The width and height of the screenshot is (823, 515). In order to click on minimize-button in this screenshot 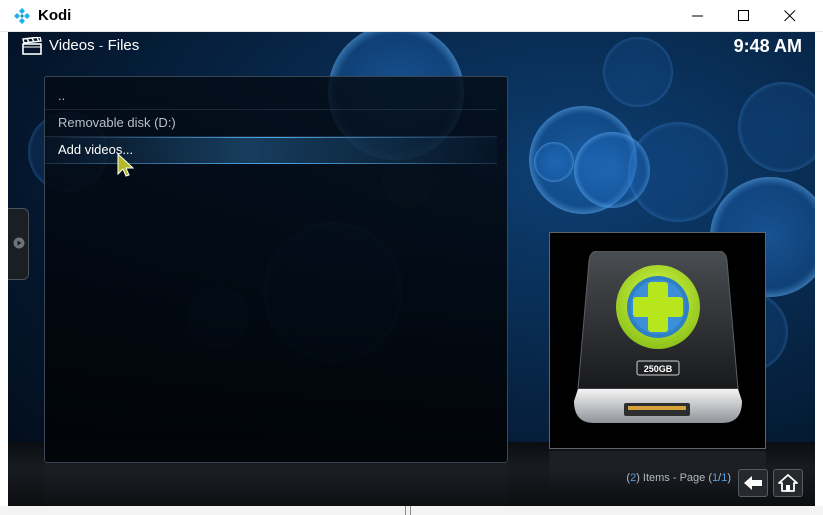, I will do `click(698, 16)`.